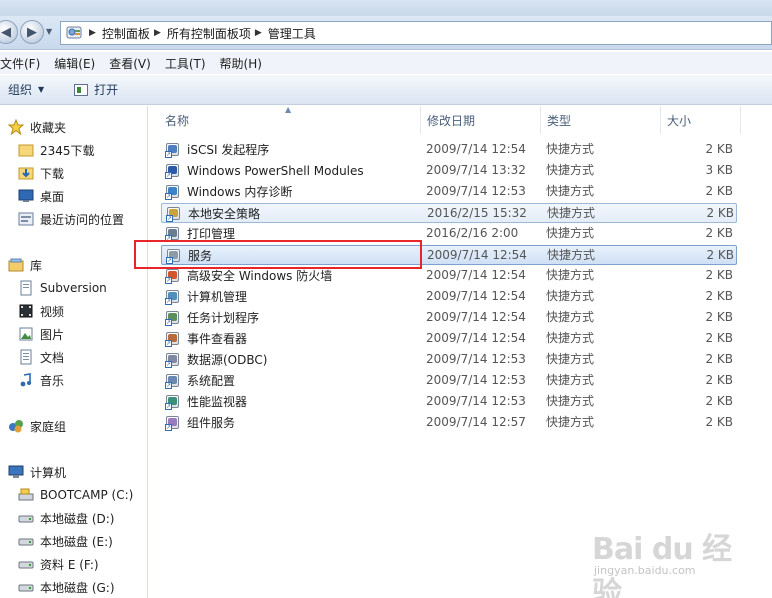 Image resolution: width=772 pixels, height=598 pixels. Describe the element at coordinates (449, 360) in the screenshot. I see `file-row: ↗ 数据源(ODBC) 2009/7/14 12:53 快捷方式 2 KB` at that location.